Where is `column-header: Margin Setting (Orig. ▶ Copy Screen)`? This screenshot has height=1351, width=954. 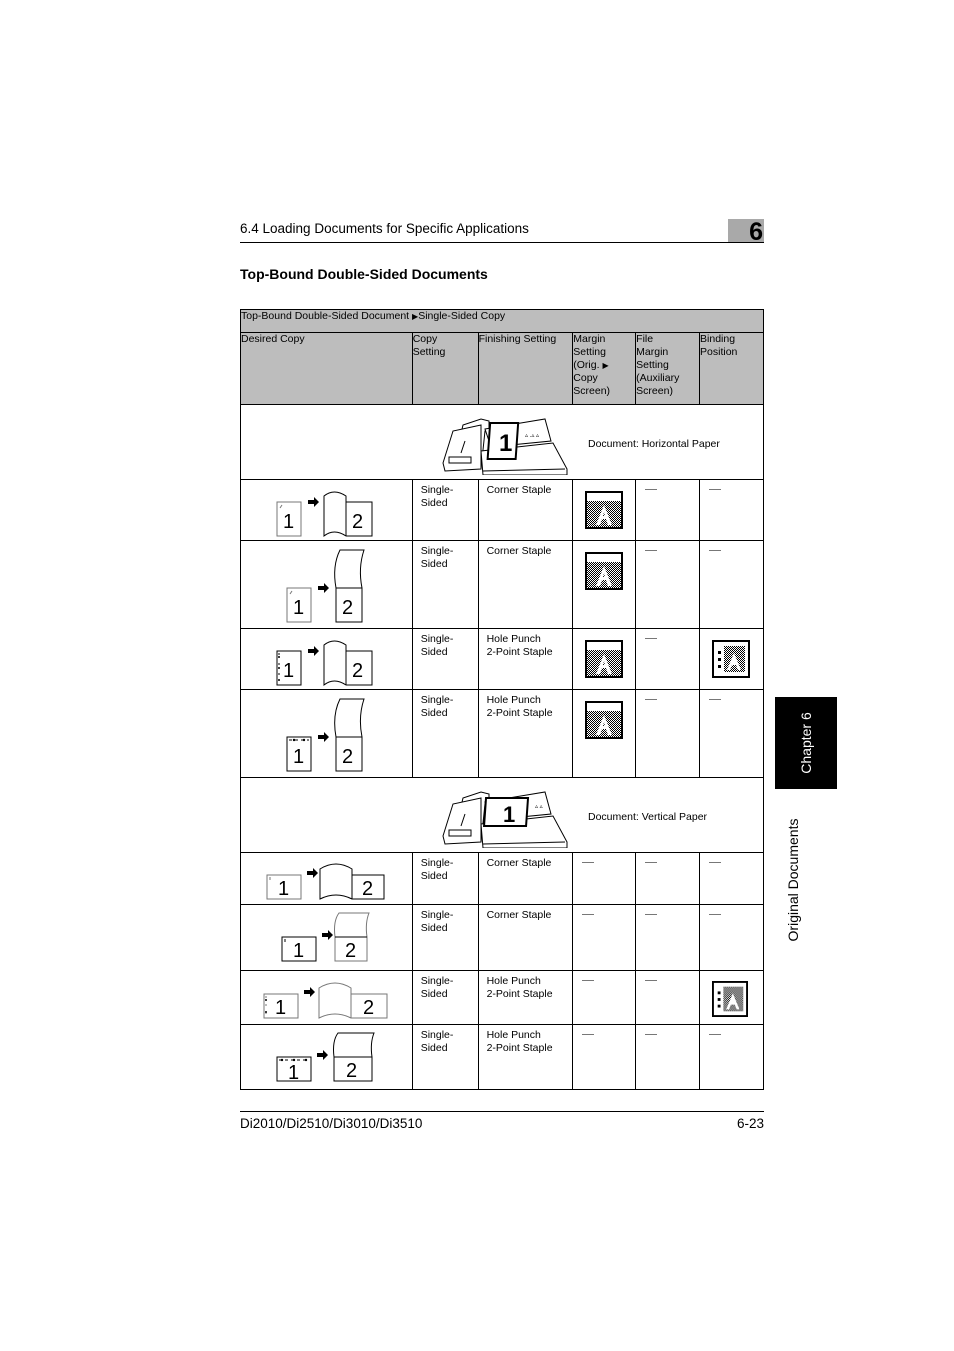 column-header: Margin Setting (Orig. ▶ Copy Screen) is located at coordinates (604, 368).